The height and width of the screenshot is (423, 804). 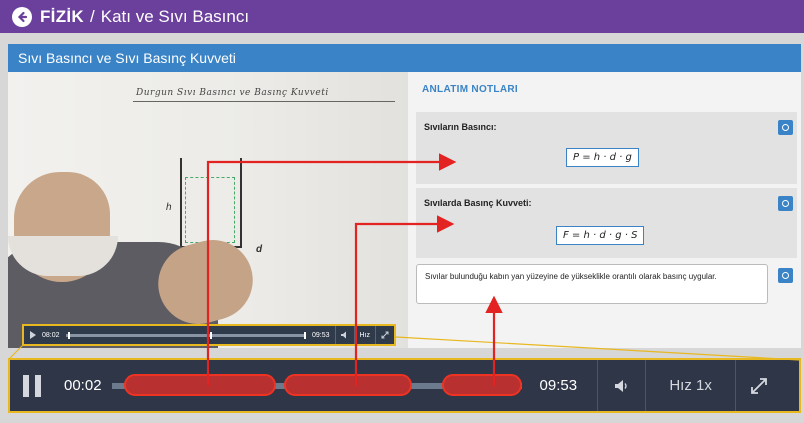 What do you see at coordinates (211, 203) in the screenshot?
I see `drawn-container` at bounding box center [211, 203].